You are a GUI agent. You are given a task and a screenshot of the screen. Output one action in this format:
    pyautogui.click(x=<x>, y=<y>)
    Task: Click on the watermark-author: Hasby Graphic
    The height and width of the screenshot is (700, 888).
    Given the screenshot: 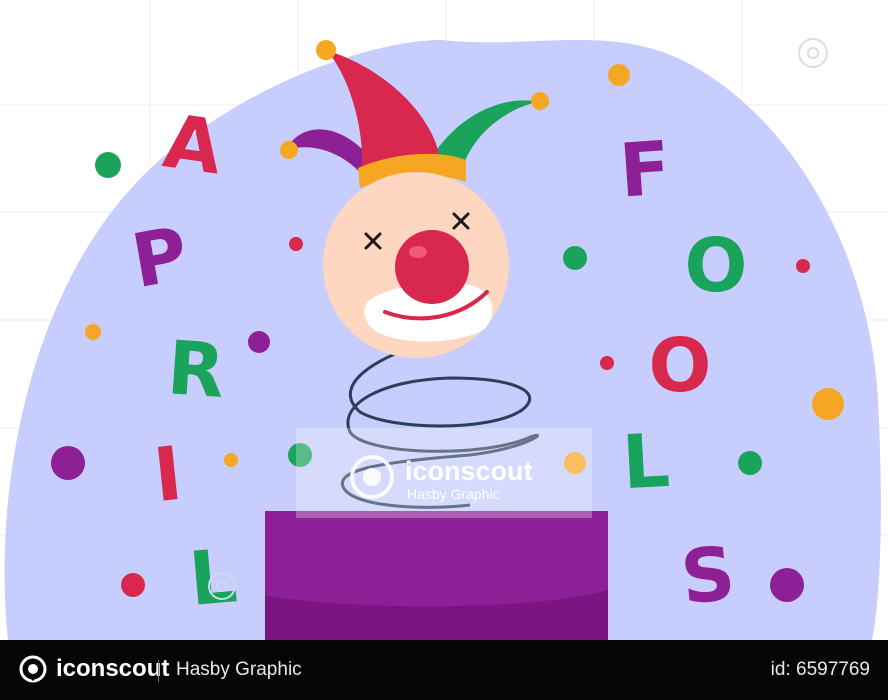 What is the action you would take?
    pyautogui.click(x=453, y=494)
    